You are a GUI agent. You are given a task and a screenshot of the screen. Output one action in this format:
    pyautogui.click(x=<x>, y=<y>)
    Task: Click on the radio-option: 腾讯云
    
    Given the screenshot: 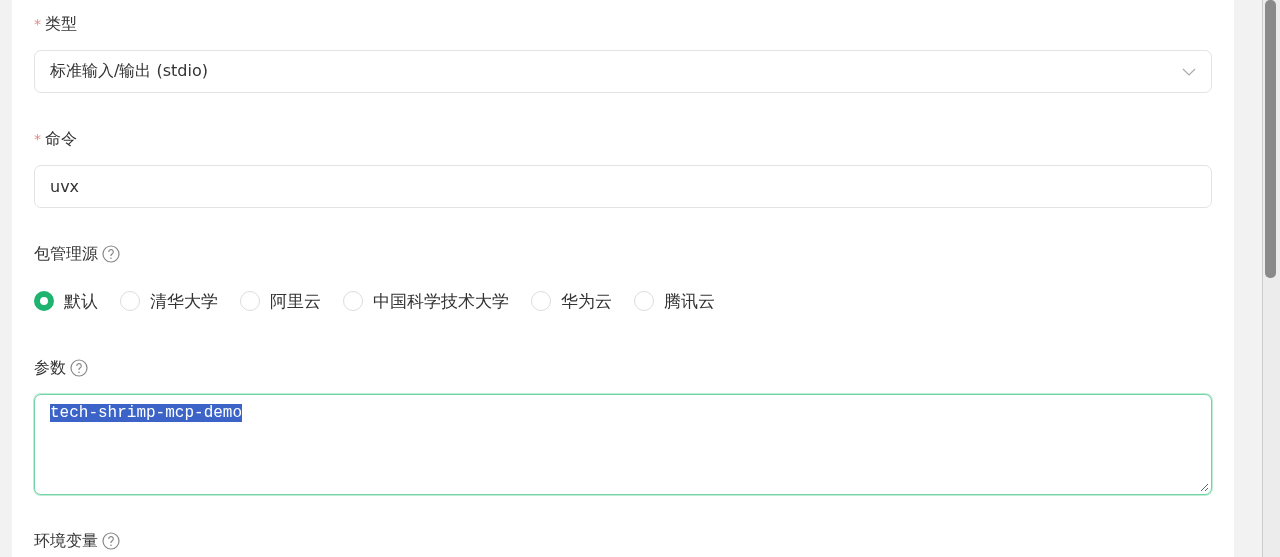 What is the action you would take?
    pyautogui.click(x=674, y=301)
    